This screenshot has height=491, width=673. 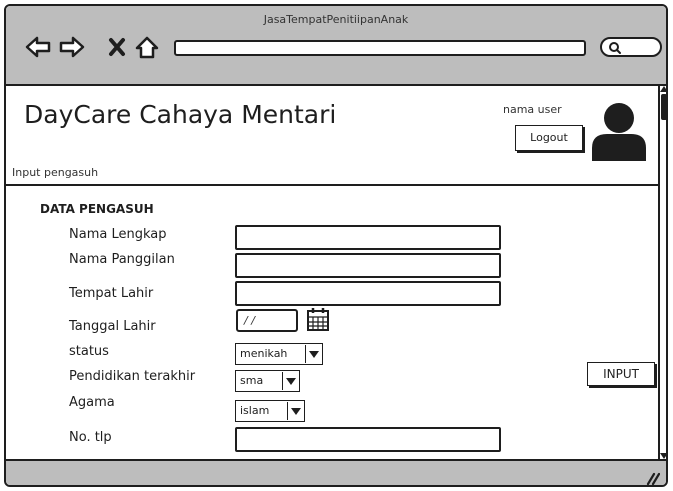 I want to click on pendidikan-dropdown-value: sma, so click(x=252, y=380).